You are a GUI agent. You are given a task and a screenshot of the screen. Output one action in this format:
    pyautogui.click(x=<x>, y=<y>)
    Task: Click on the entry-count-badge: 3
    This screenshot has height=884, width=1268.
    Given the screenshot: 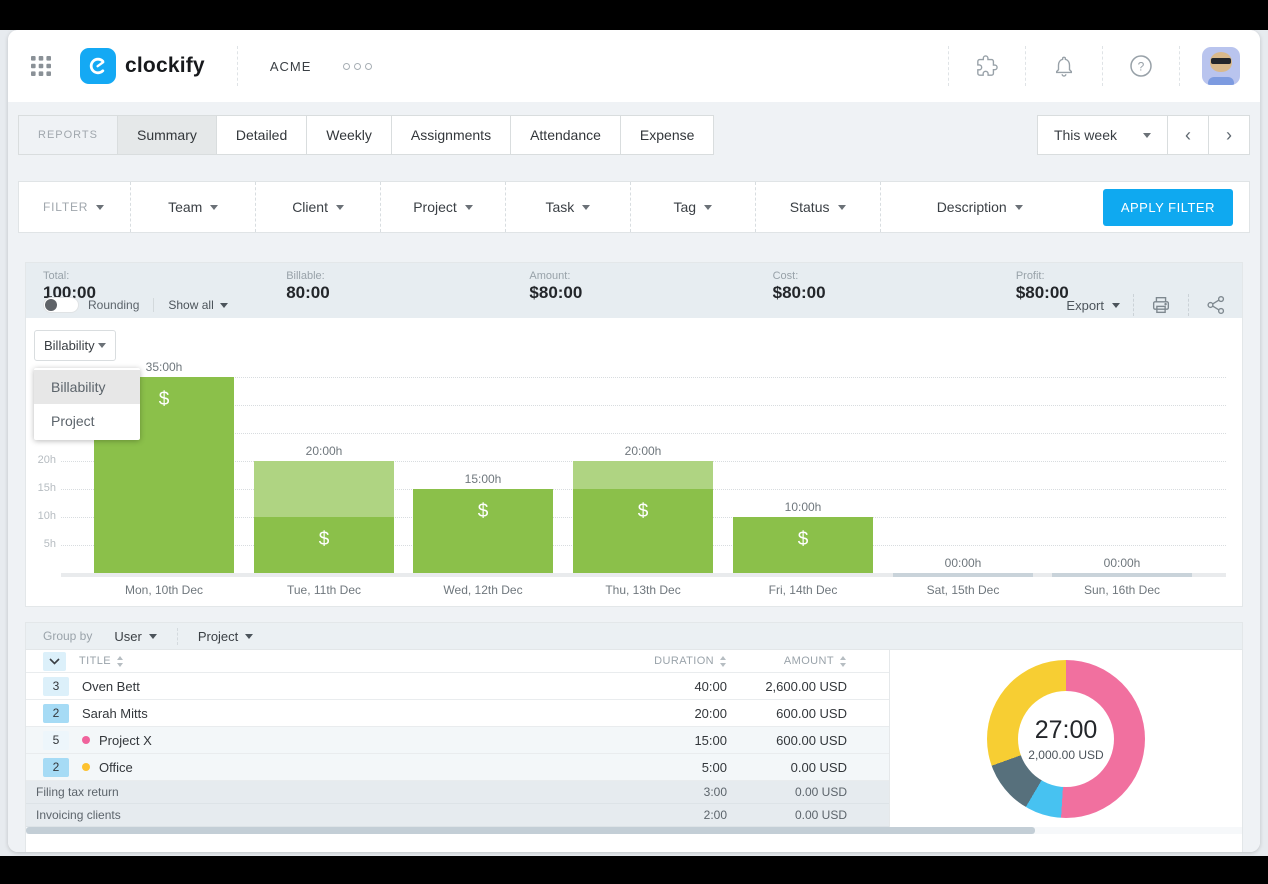 What is the action you would take?
    pyautogui.click(x=56, y=686)
    